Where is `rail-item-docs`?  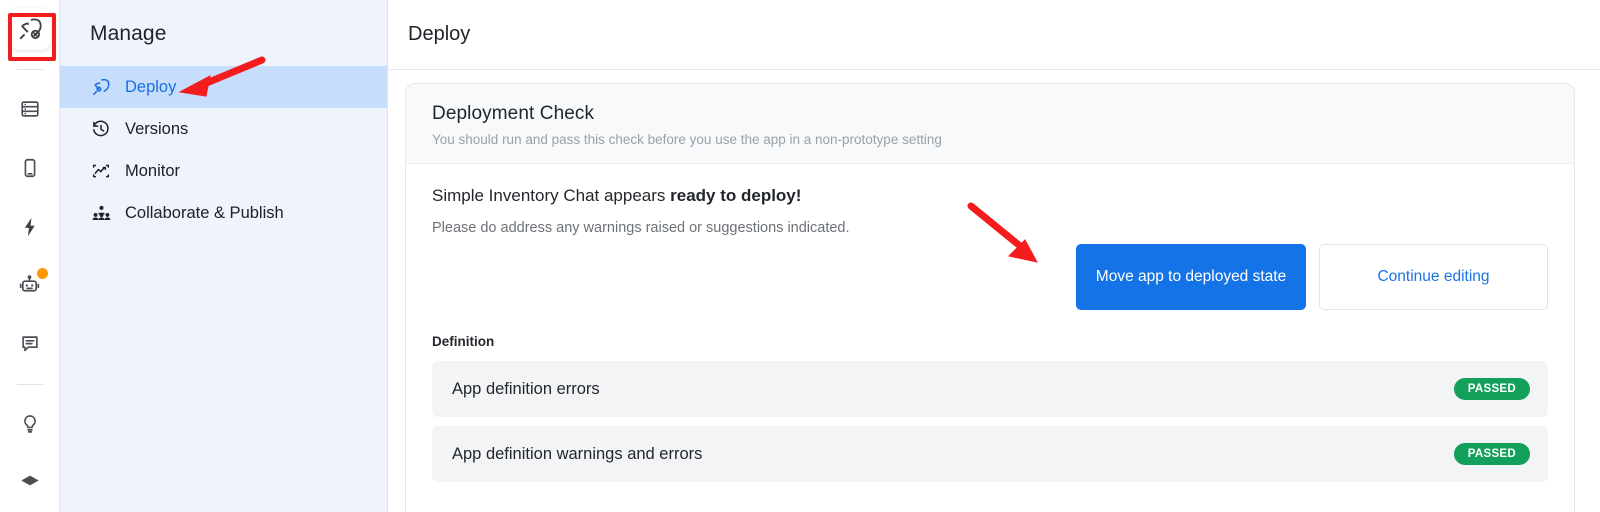 rail-item-docs is located at coordinates (30, 482).